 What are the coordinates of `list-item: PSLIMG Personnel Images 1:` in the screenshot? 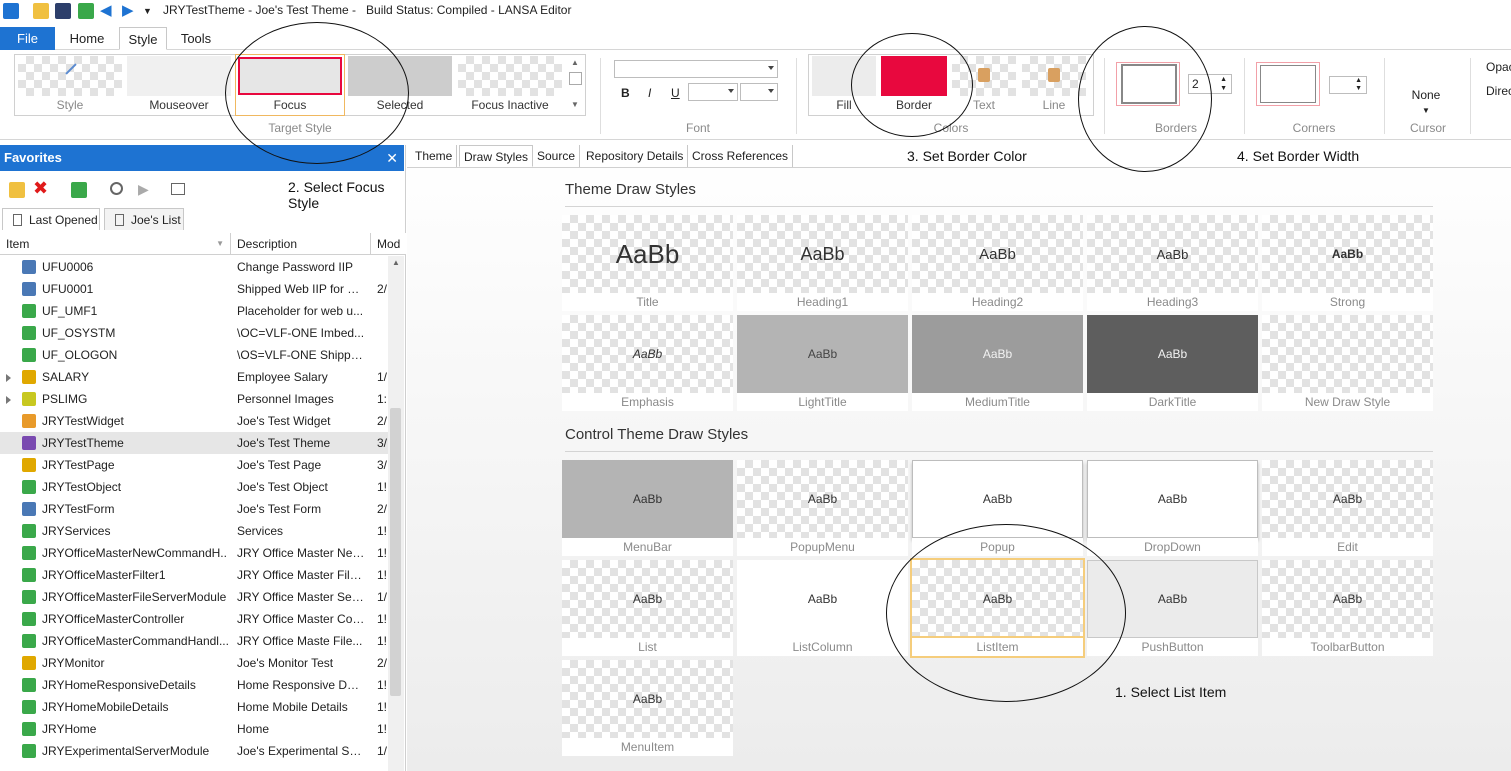 It's located at (194, 399).